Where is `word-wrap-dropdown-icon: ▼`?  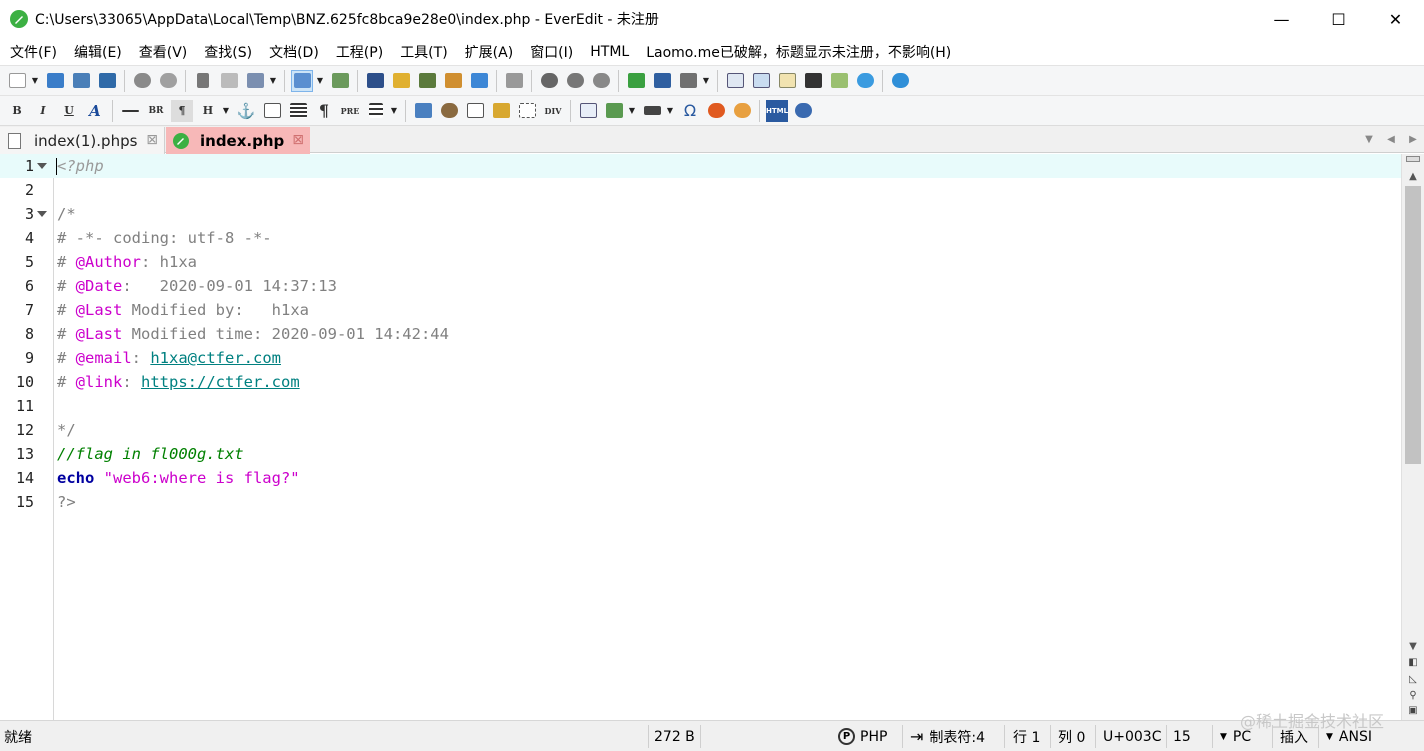 word-wrap-dropdown-icon: ▼ is located at coordinates (320, 81).